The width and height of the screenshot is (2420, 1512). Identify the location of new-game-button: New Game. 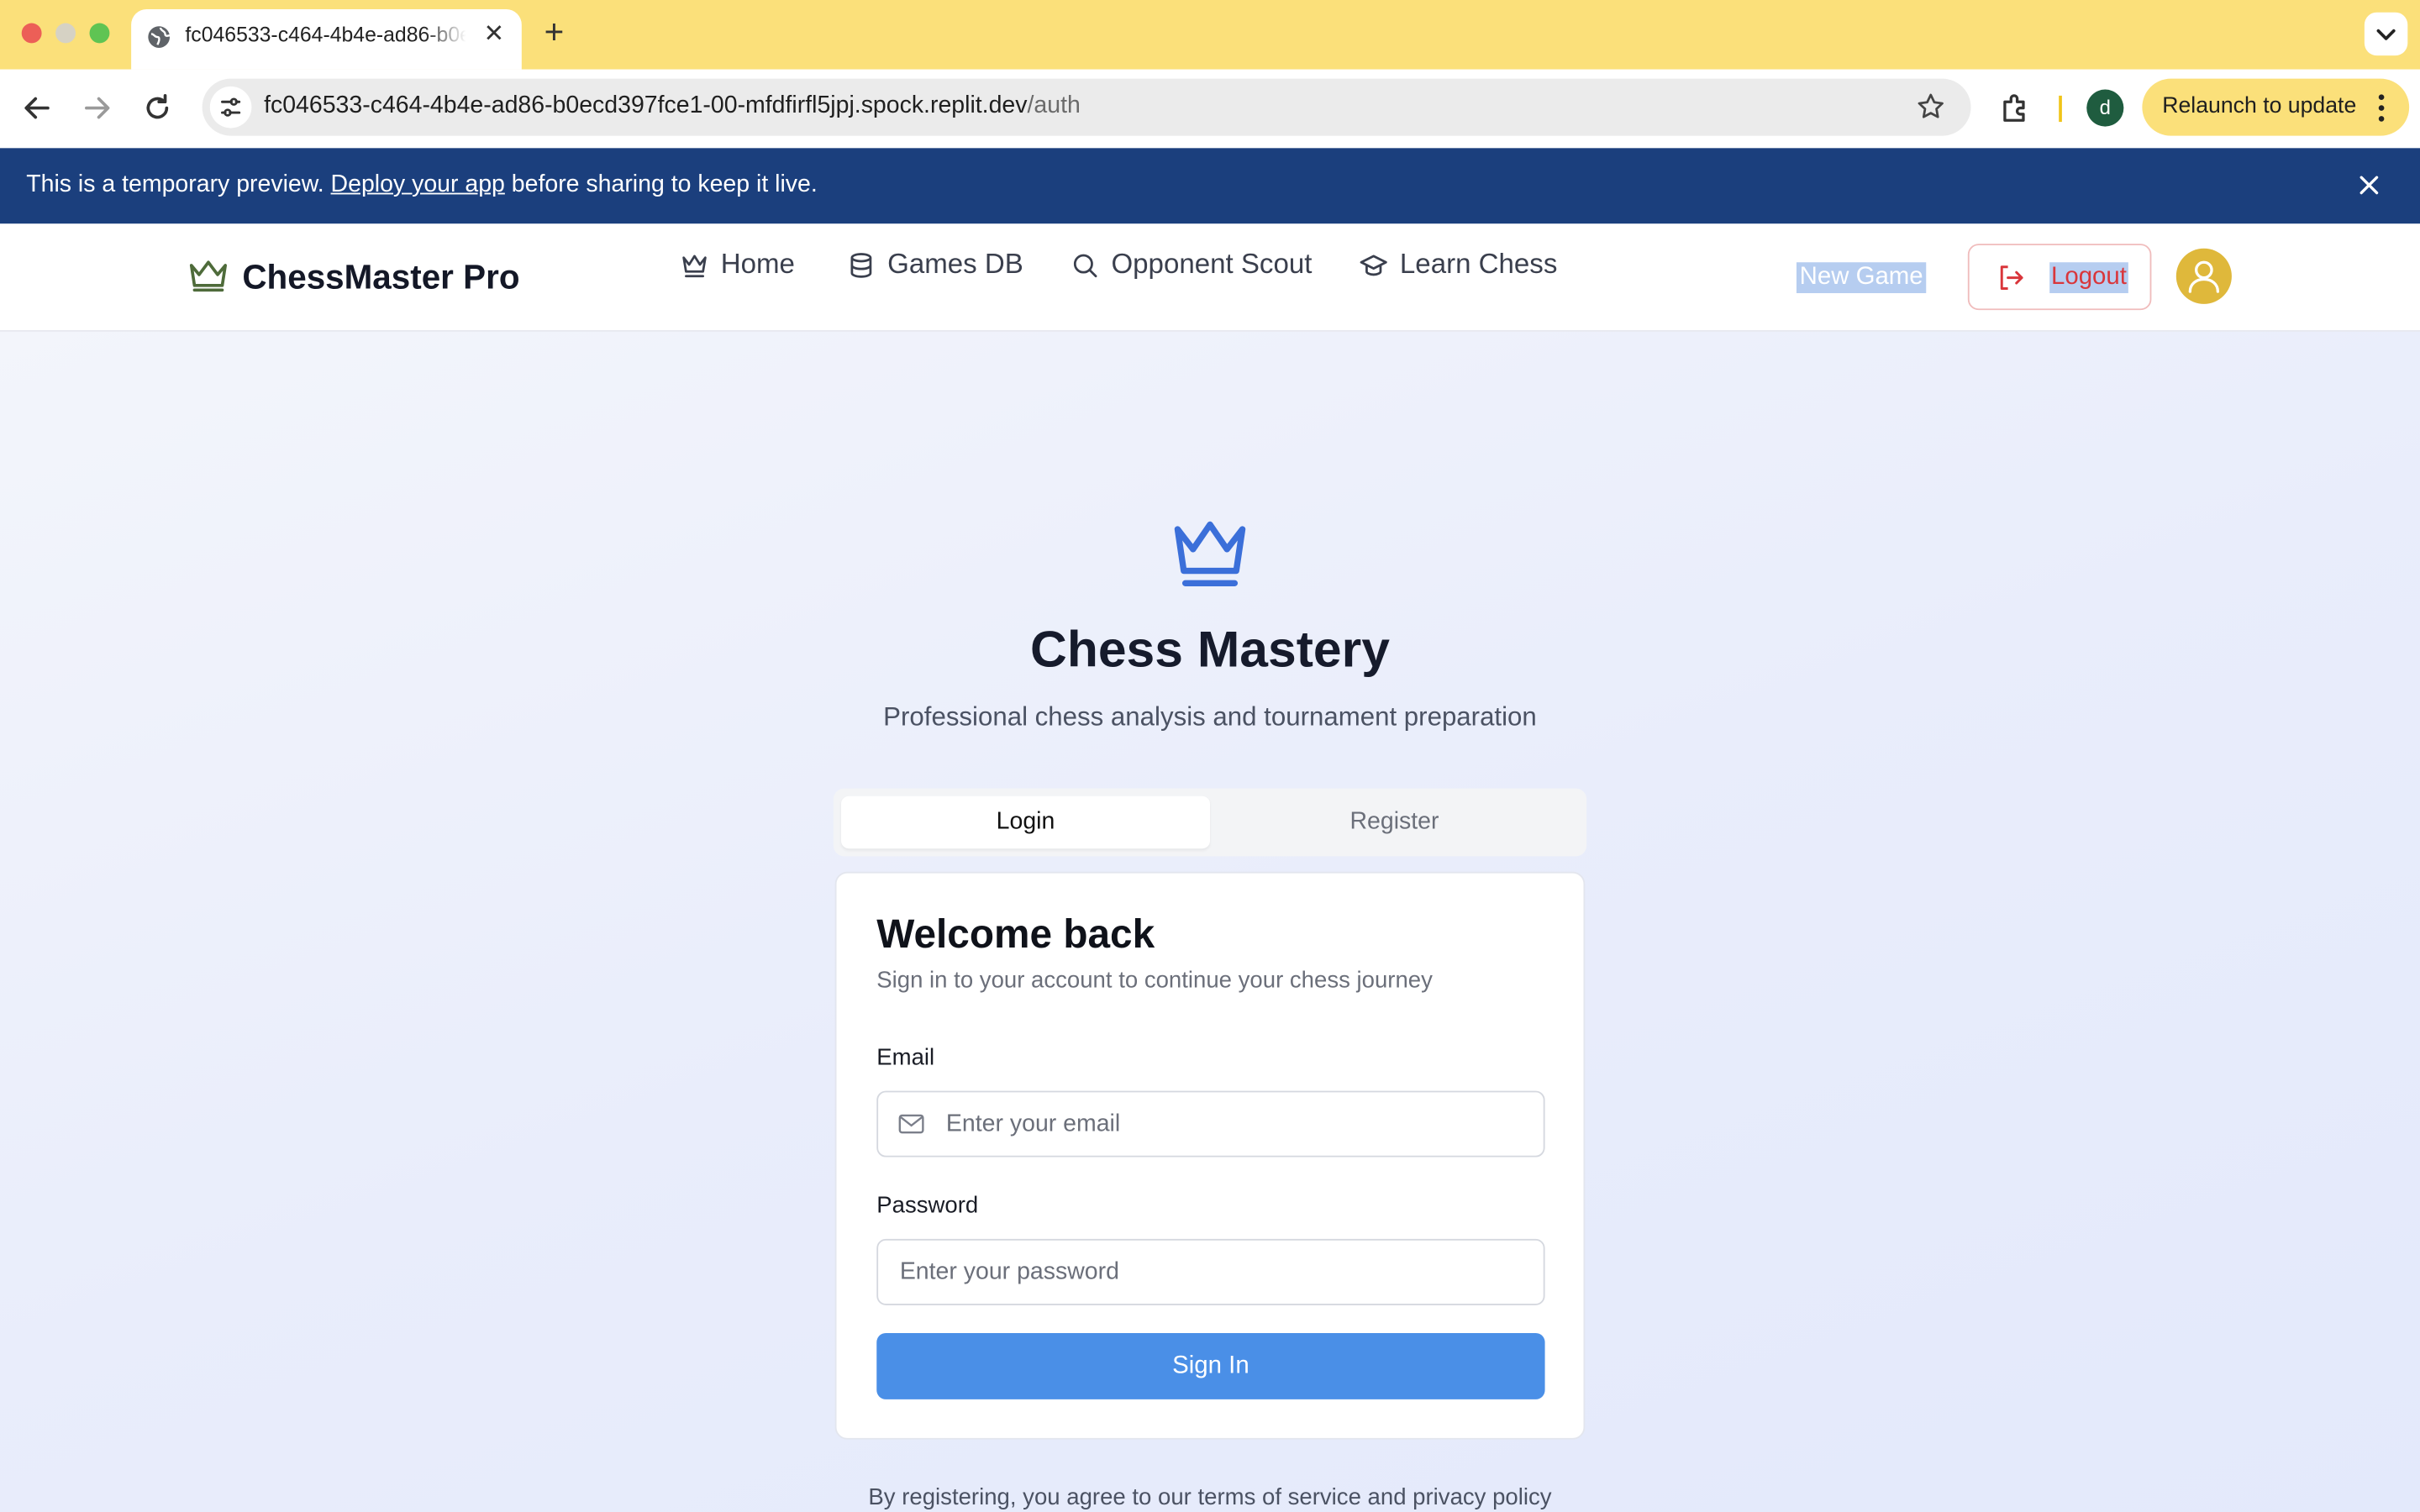
(1862, 277).